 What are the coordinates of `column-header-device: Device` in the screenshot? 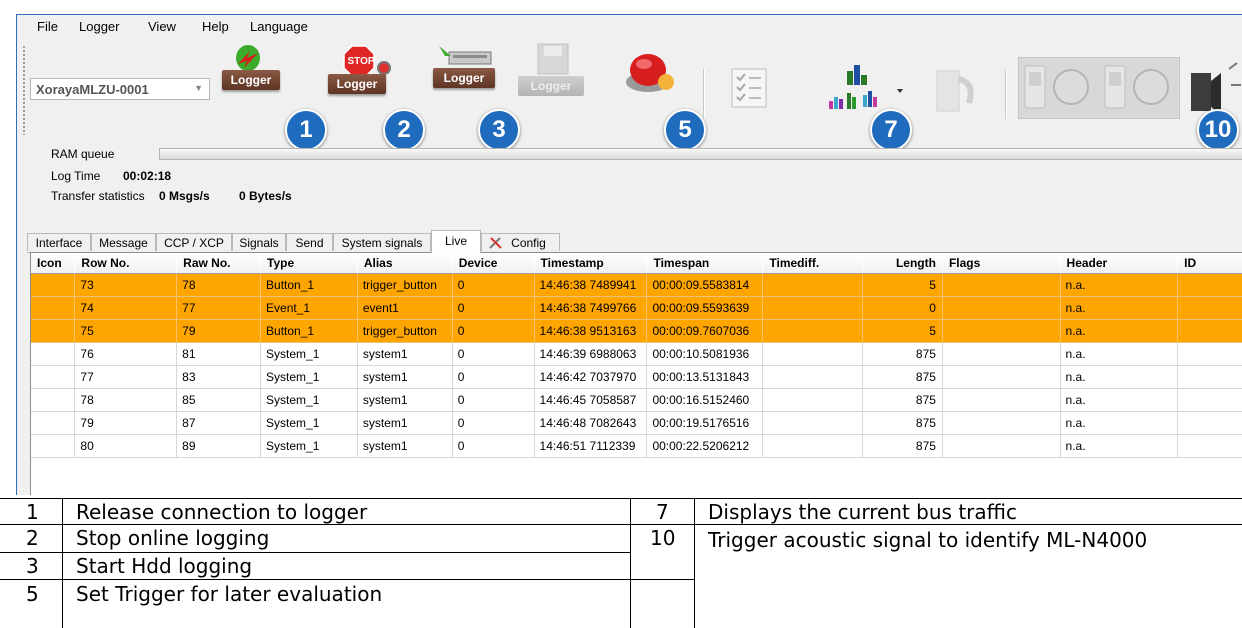 It's located at (493, 263).